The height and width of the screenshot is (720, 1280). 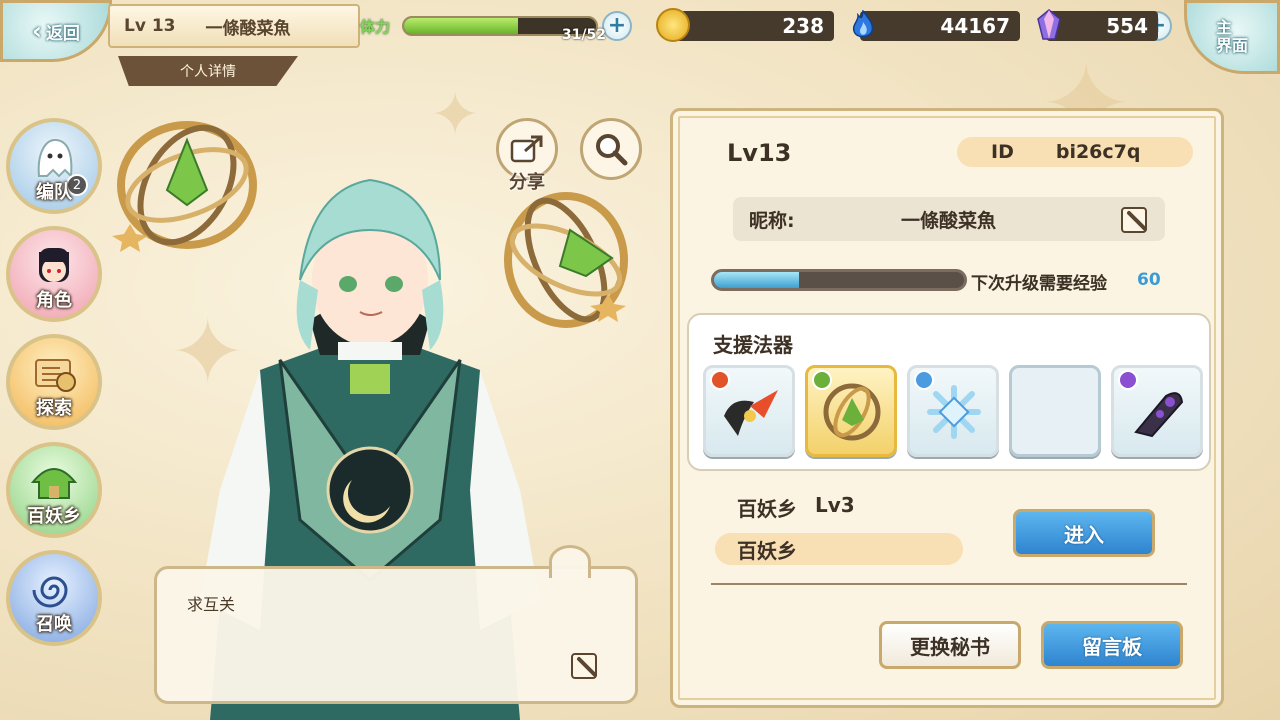 I want to click on home-label: 主界面, so click(x=1231, y=36).